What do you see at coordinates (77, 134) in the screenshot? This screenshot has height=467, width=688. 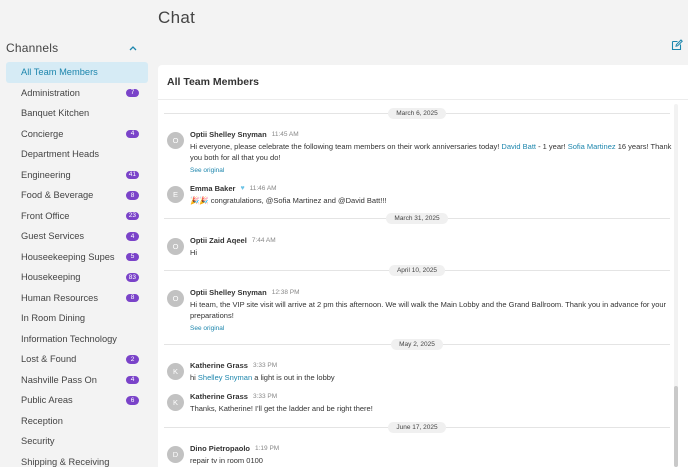 I see `channel-item: Concierge 4` at bounding box center [77, 134].